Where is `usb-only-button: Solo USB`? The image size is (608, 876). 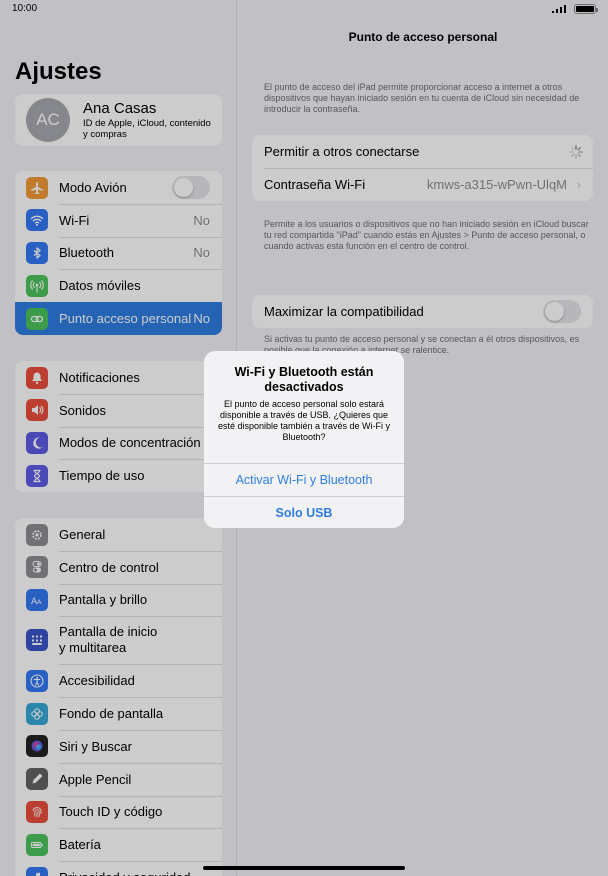 usb-only-button: Solo USB is located at coordinates (304, 512).